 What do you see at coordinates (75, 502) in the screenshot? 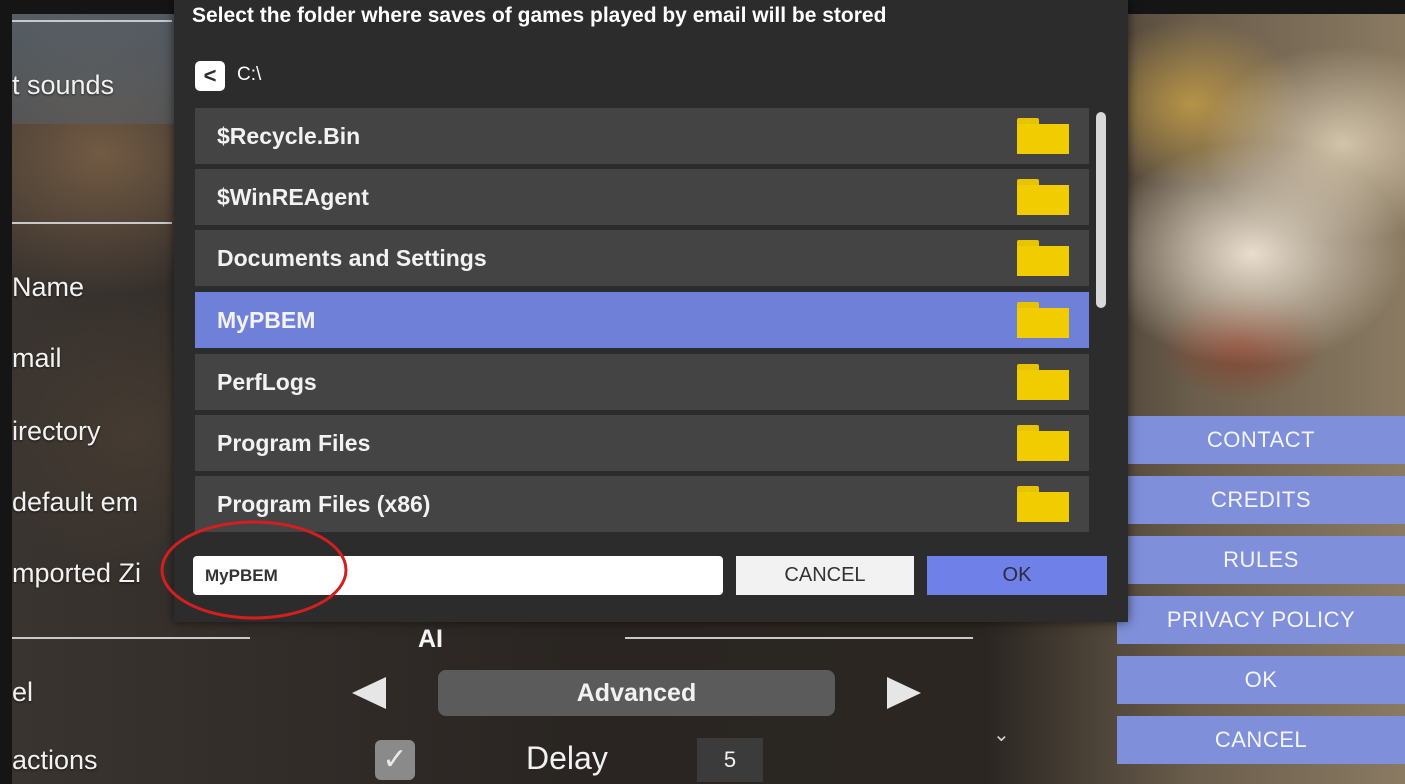
I see `default-email-label: default em` at bounding box center [75, 502].